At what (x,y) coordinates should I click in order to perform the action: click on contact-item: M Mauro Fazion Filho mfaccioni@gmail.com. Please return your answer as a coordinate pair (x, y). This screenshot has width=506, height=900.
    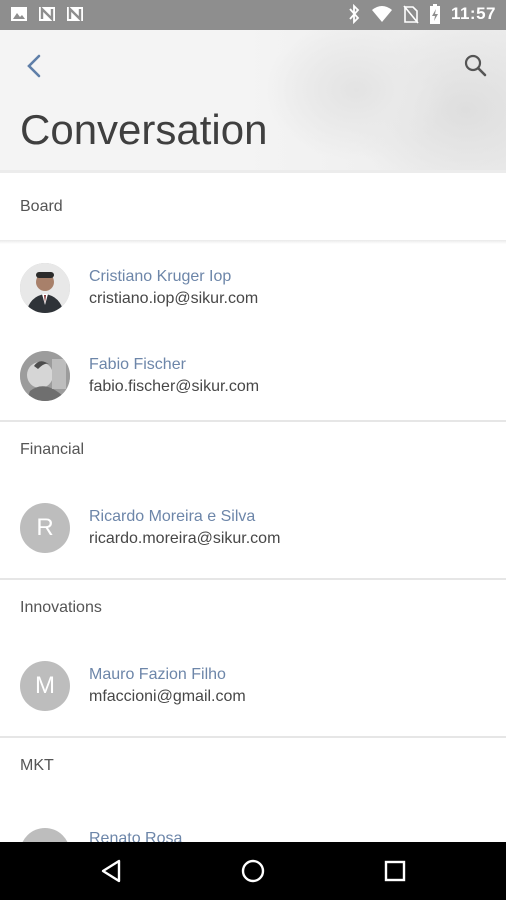
    Looking at the image, I should click on (253, 686).